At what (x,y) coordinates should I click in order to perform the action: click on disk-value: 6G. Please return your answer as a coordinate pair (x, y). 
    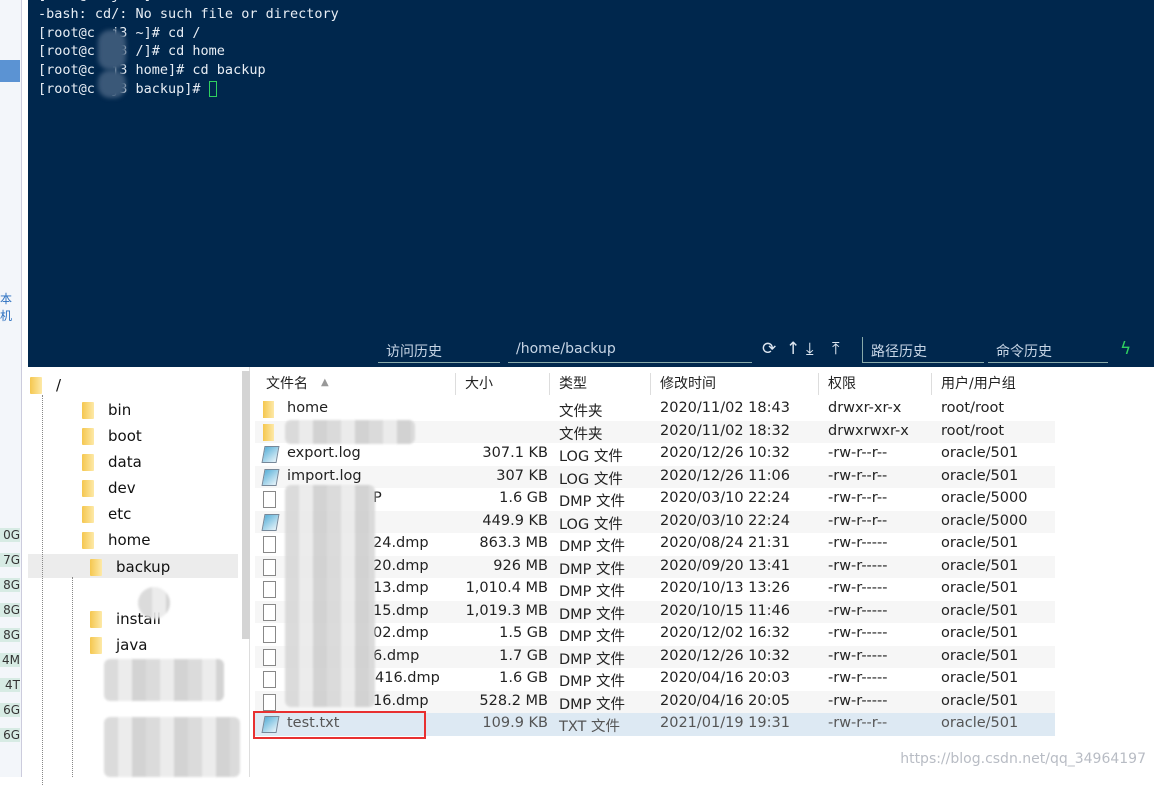
    Looking at the image, I should click on (10, 710).